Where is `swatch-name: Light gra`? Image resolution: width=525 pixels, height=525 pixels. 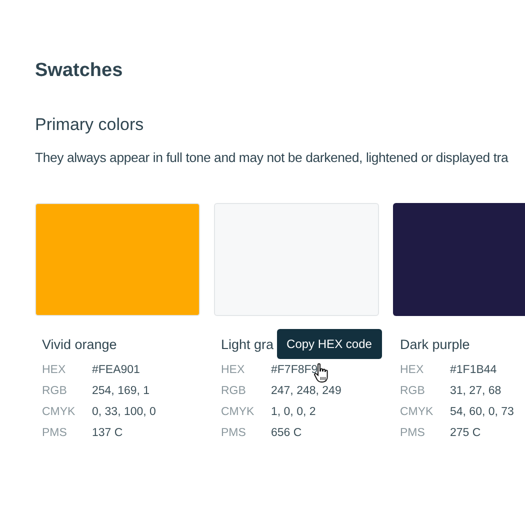
swatch-name: Light gra is located at coordinates (247, 344).